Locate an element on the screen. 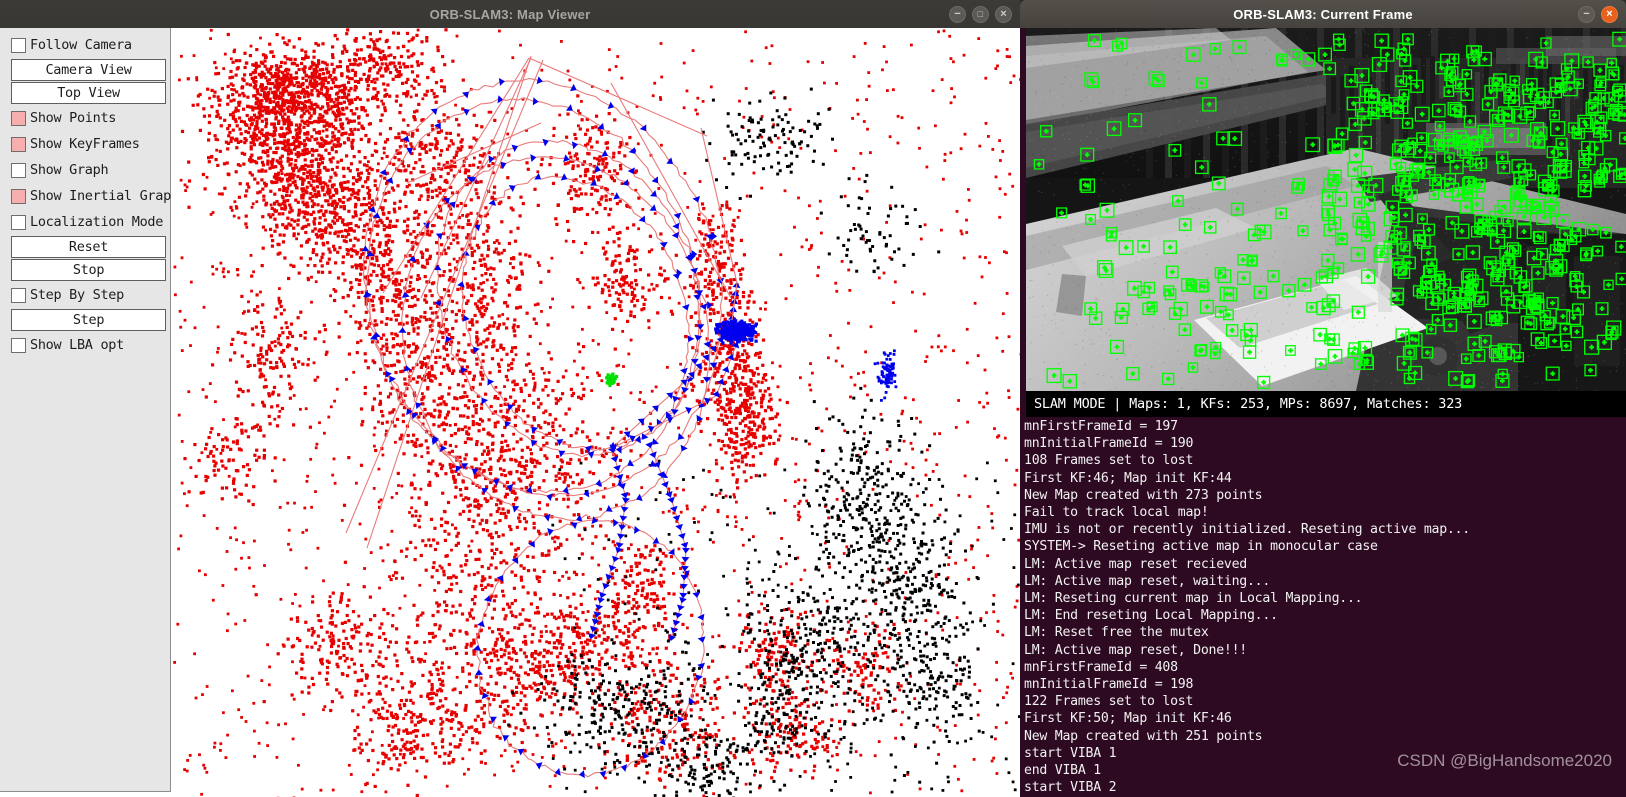 The width and height of the screenshot is (1626, 797). checkbox-row-show-keyframes: Show KeyFrames is located at coordinates (85, 144).